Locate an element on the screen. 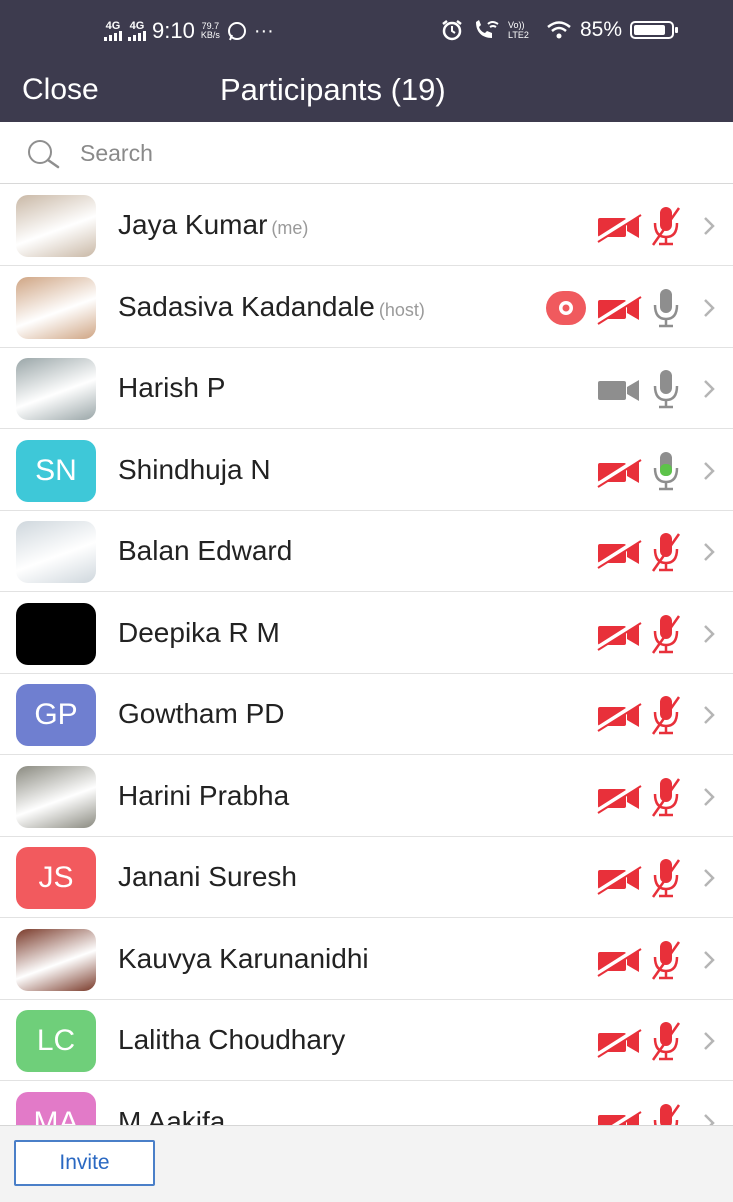 The image size is (733, 1202). participant-name-text: Shindhuja N is located at coordinates (194, 469).